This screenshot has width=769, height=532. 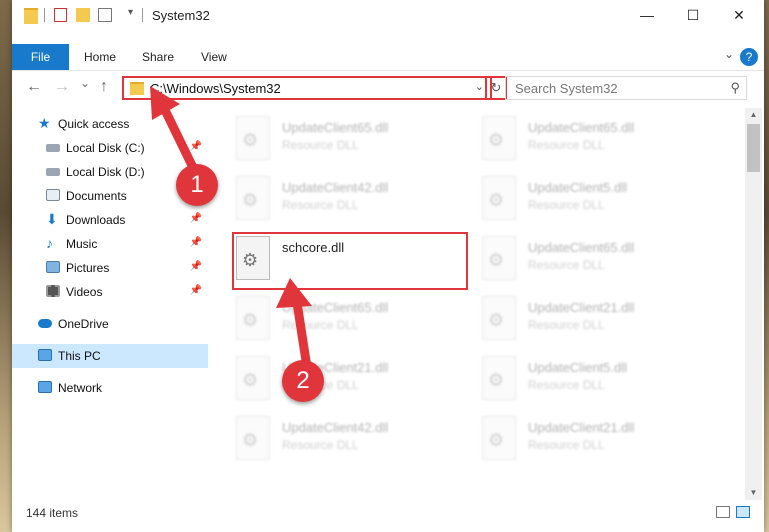 I want to click on help-button: ?, so click(x=749, y=57).